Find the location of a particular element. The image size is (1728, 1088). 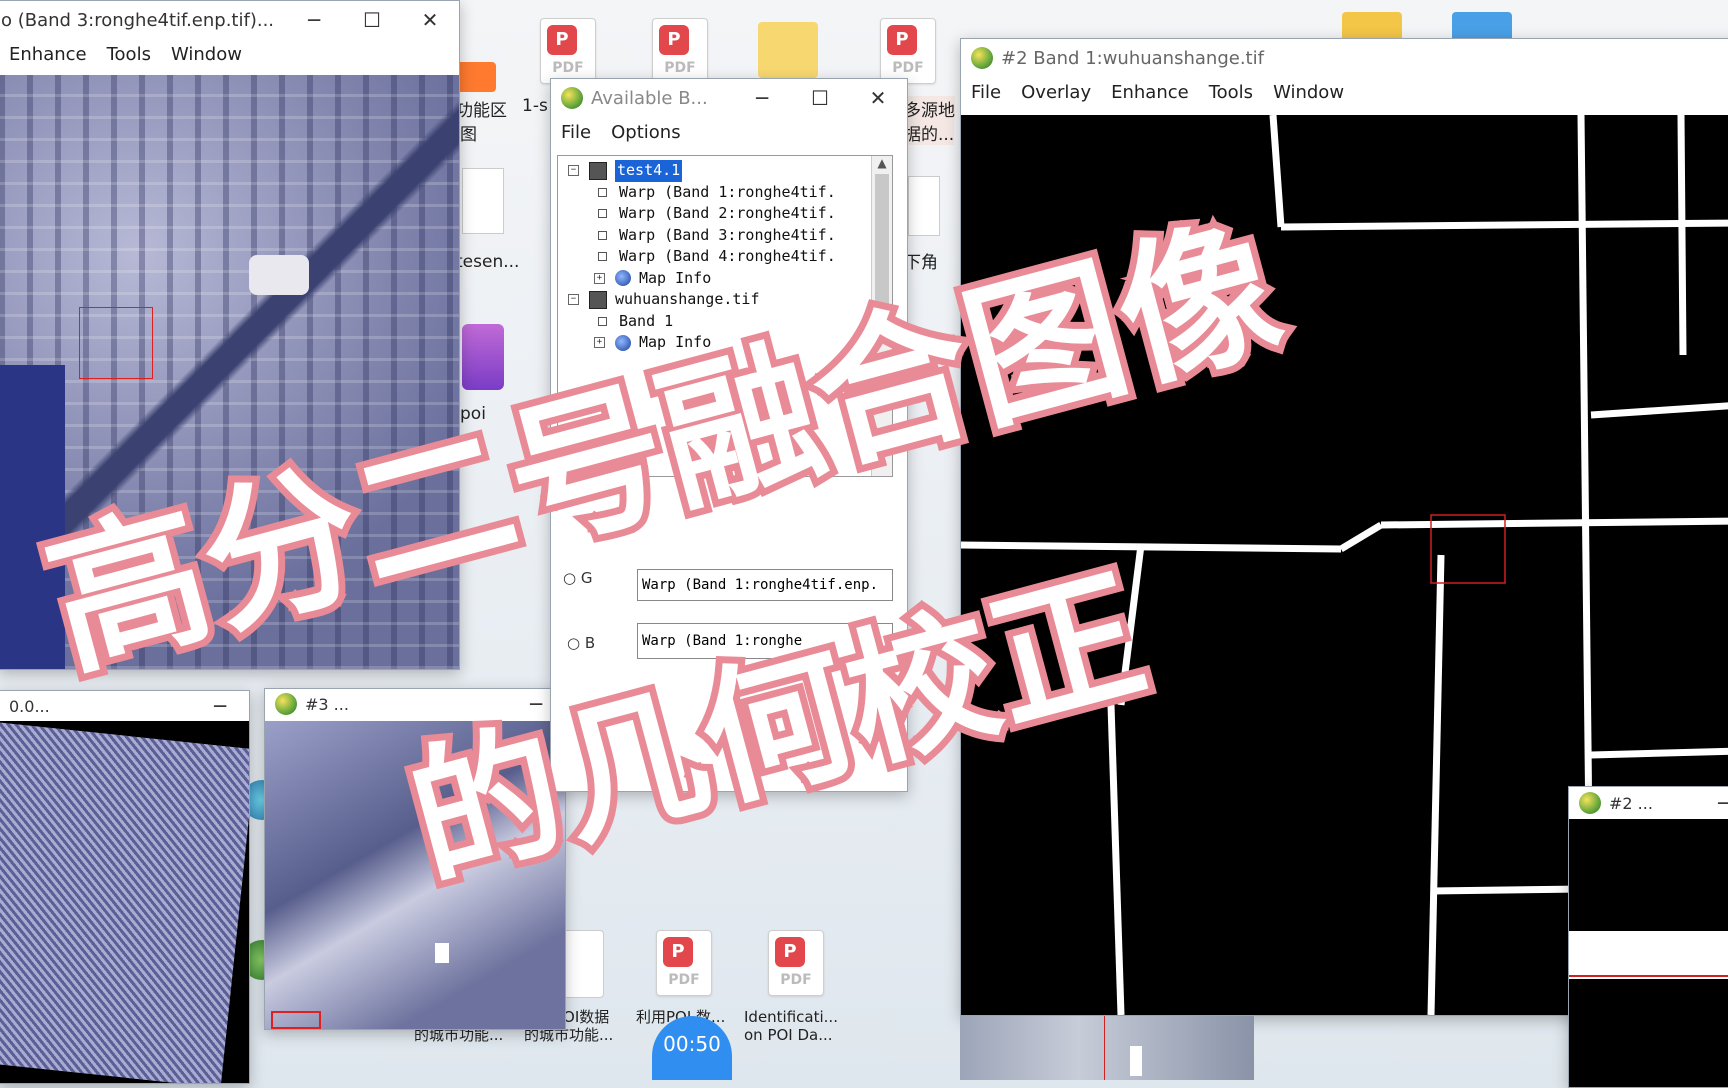

menu-bar: Enhance Tools Window is located at coordinates (229, 54).